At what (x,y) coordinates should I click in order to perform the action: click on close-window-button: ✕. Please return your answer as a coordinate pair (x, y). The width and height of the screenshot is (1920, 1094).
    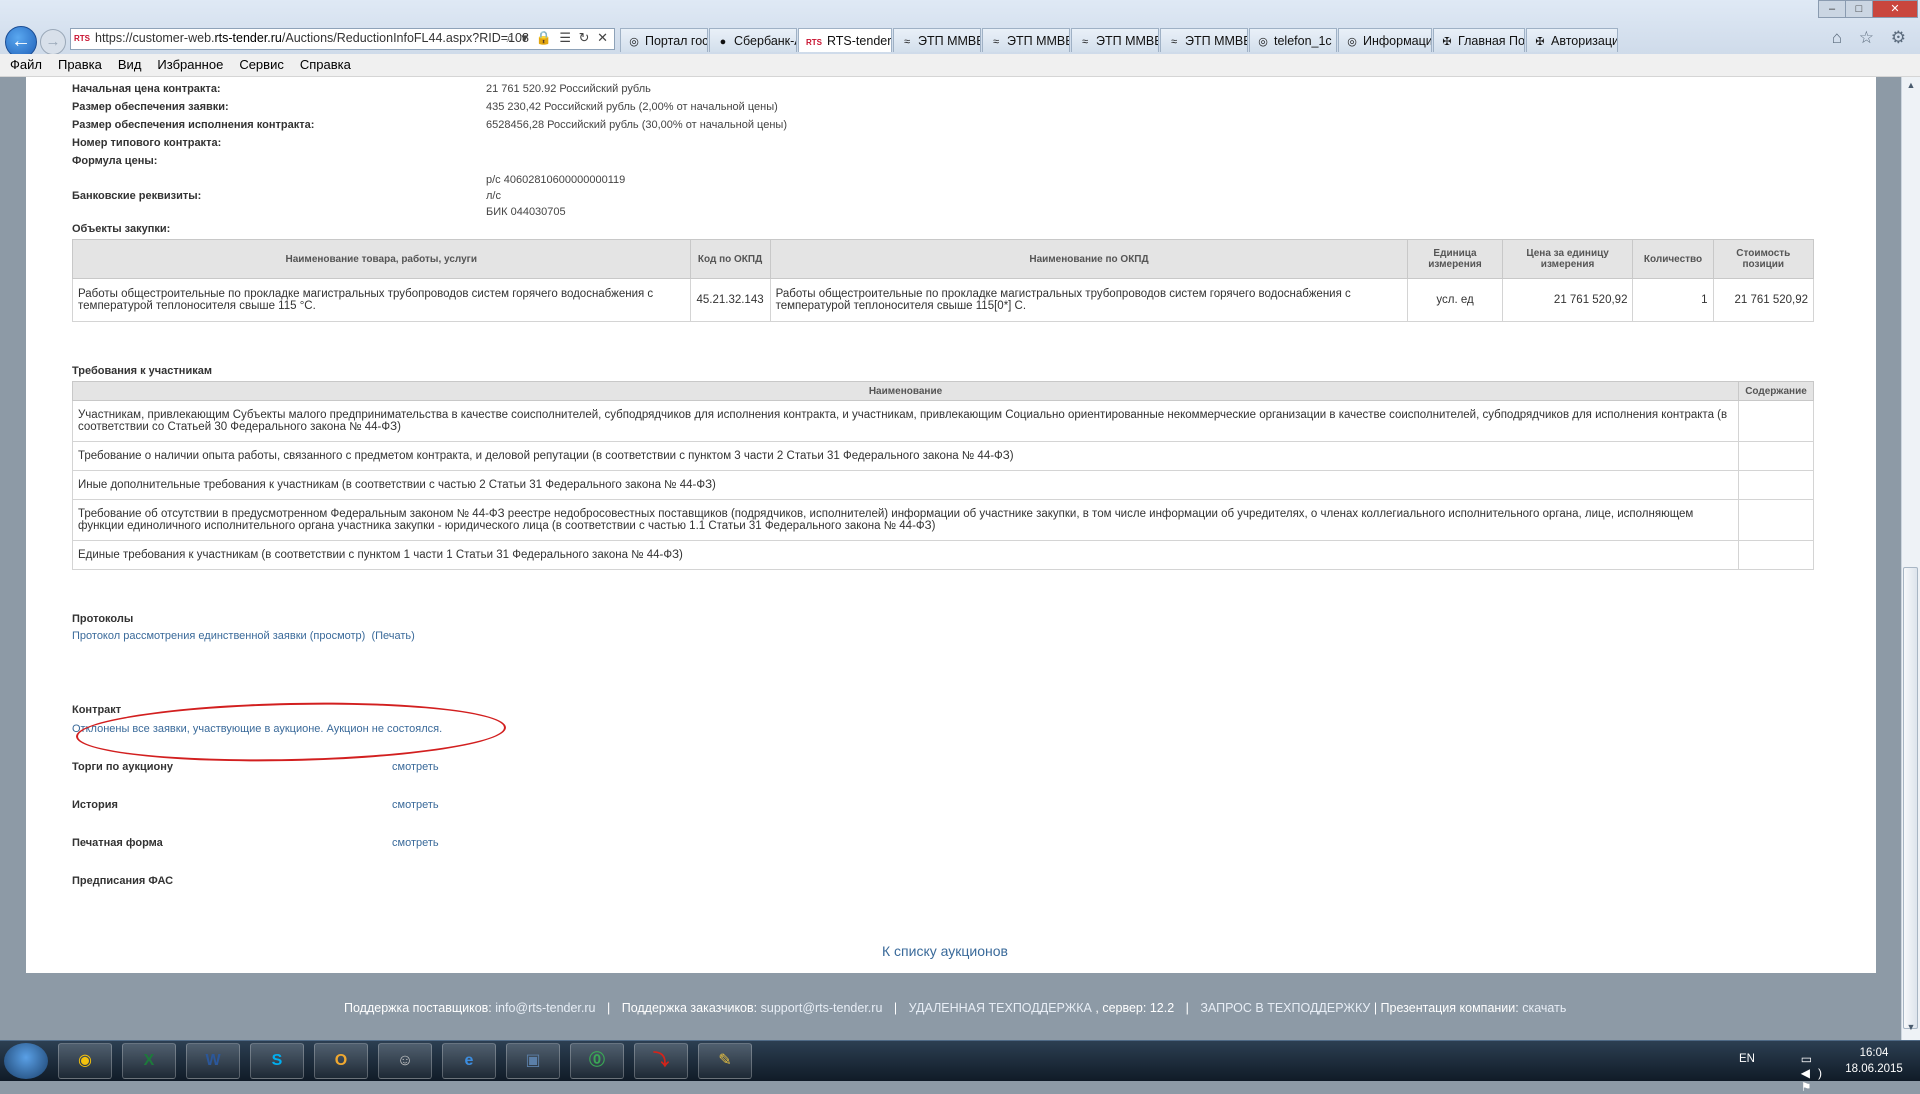
    Looking at the image, I should click on (1895, 9).